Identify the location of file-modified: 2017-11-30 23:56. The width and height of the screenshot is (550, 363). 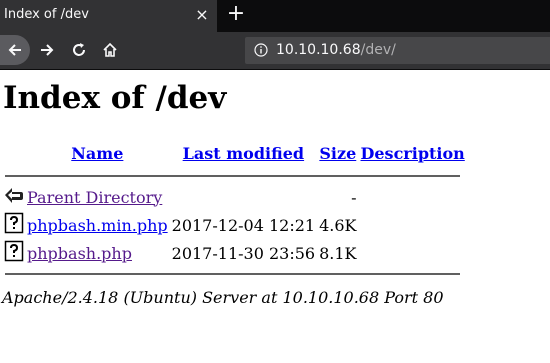
(243, 253).